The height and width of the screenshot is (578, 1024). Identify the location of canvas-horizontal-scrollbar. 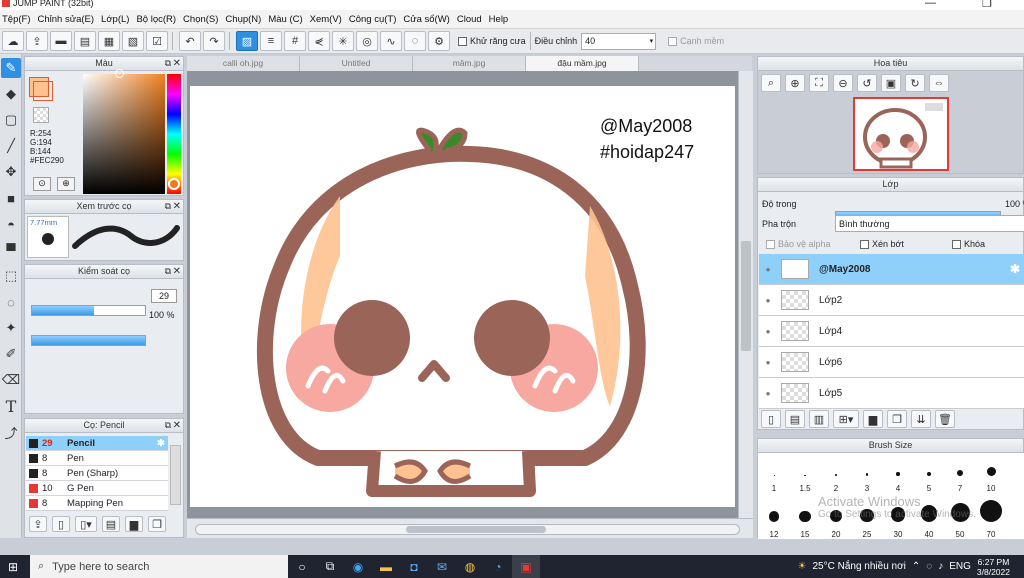
(470, 528).